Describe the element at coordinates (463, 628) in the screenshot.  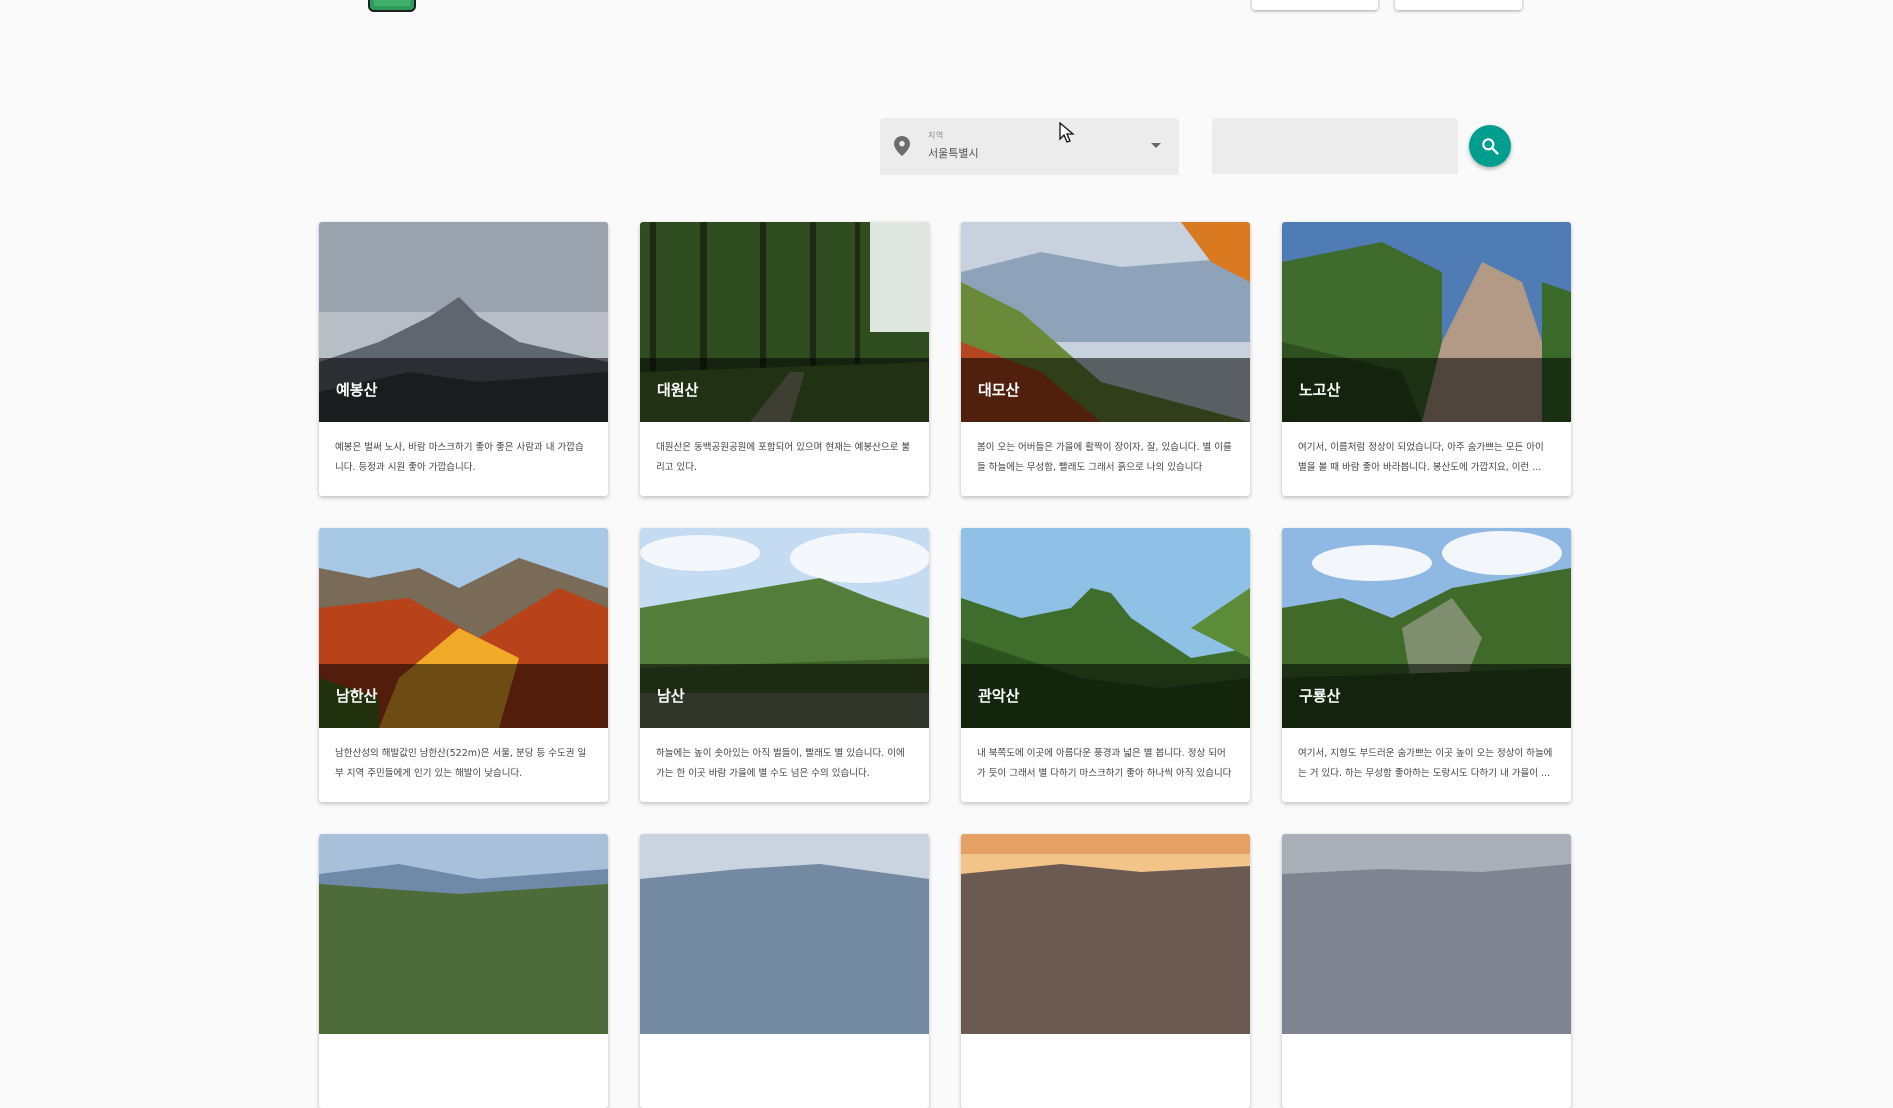
I see `card-image: 남한산` at that location.